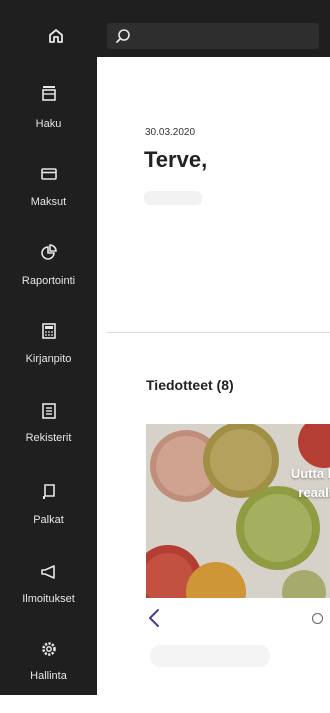 Image resolution: width=330 pixels, height=713 pixels. Describe the element at coordinates (310, 483) in the screenshot. I see `slide-title: Uutta blo reaalia` at that location.